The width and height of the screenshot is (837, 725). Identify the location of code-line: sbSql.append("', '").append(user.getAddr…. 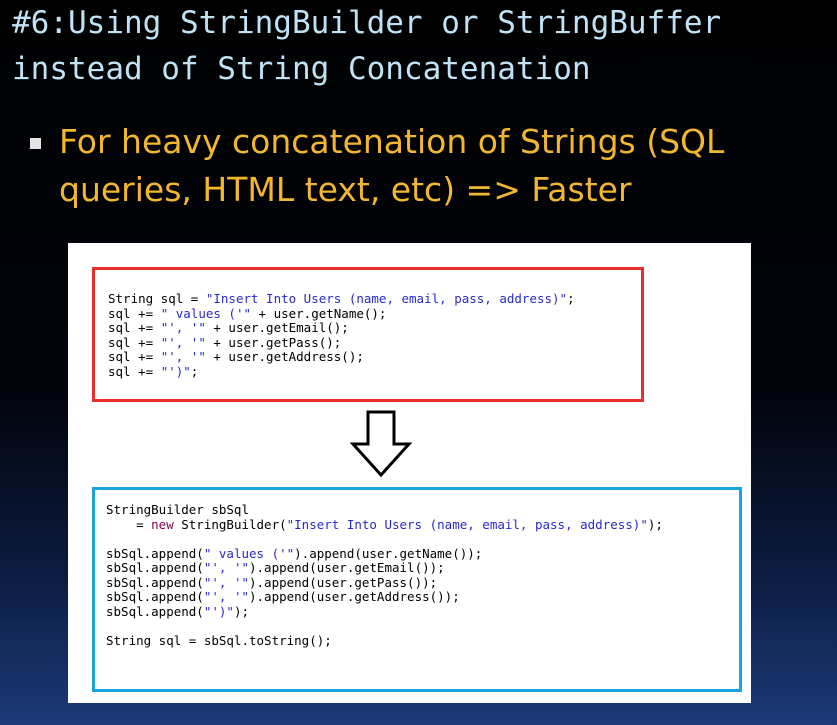
(283, 596).